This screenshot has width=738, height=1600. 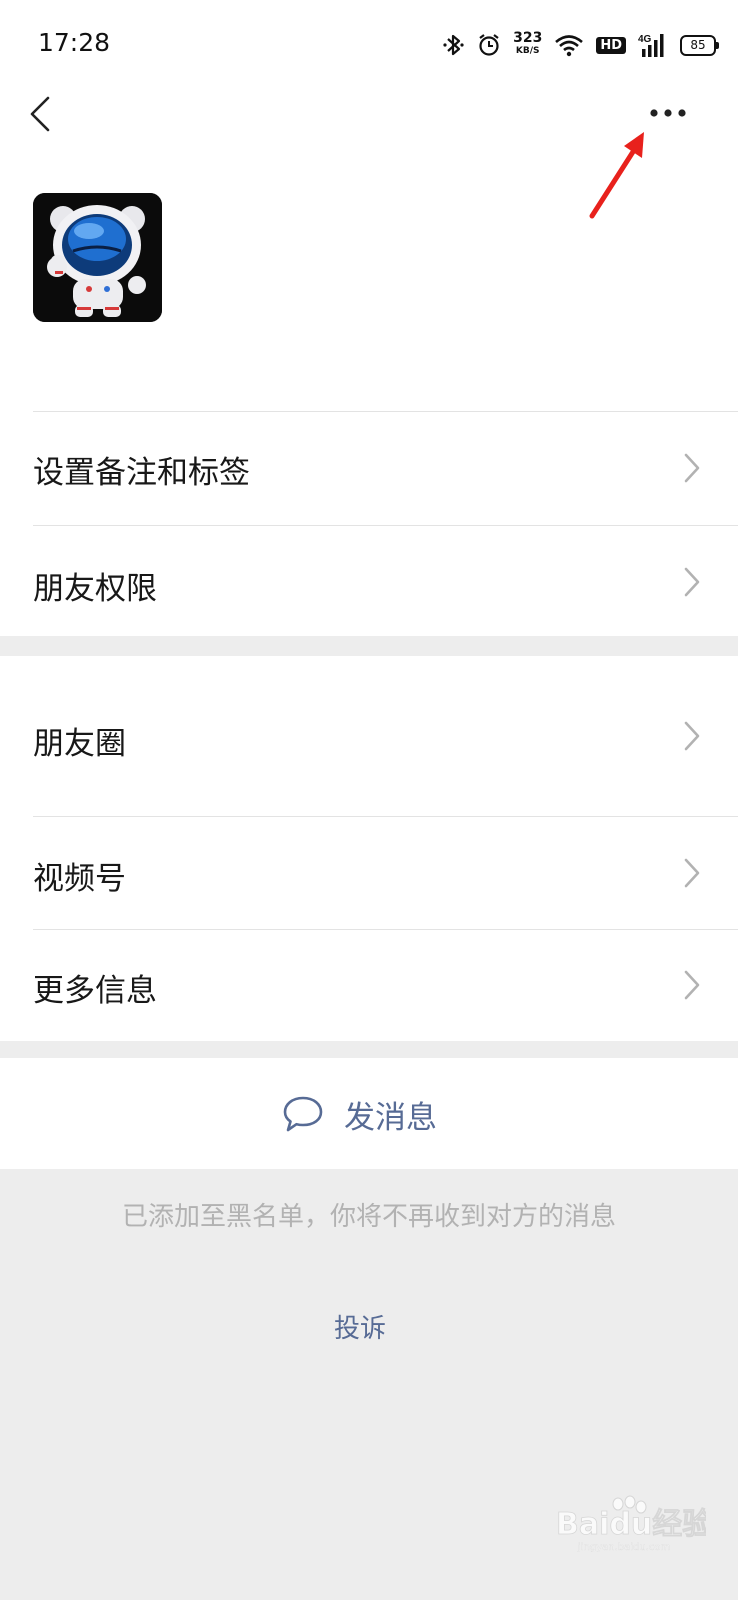 I want to click on wifi-icon, so click(x=569, y=46).